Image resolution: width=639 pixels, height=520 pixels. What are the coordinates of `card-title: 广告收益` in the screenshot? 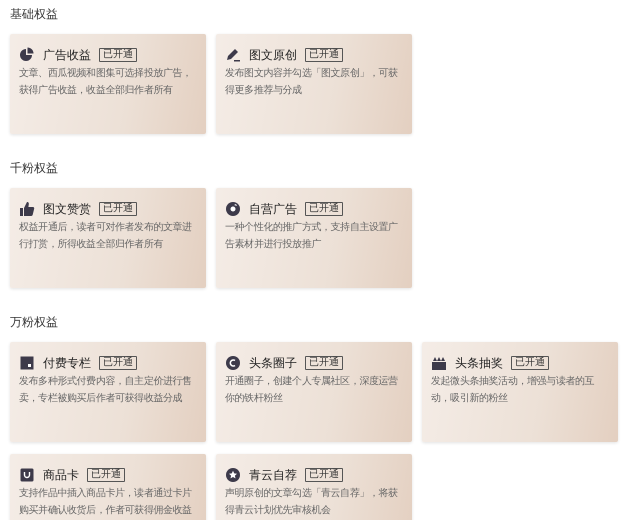 It's located at (67, 55).